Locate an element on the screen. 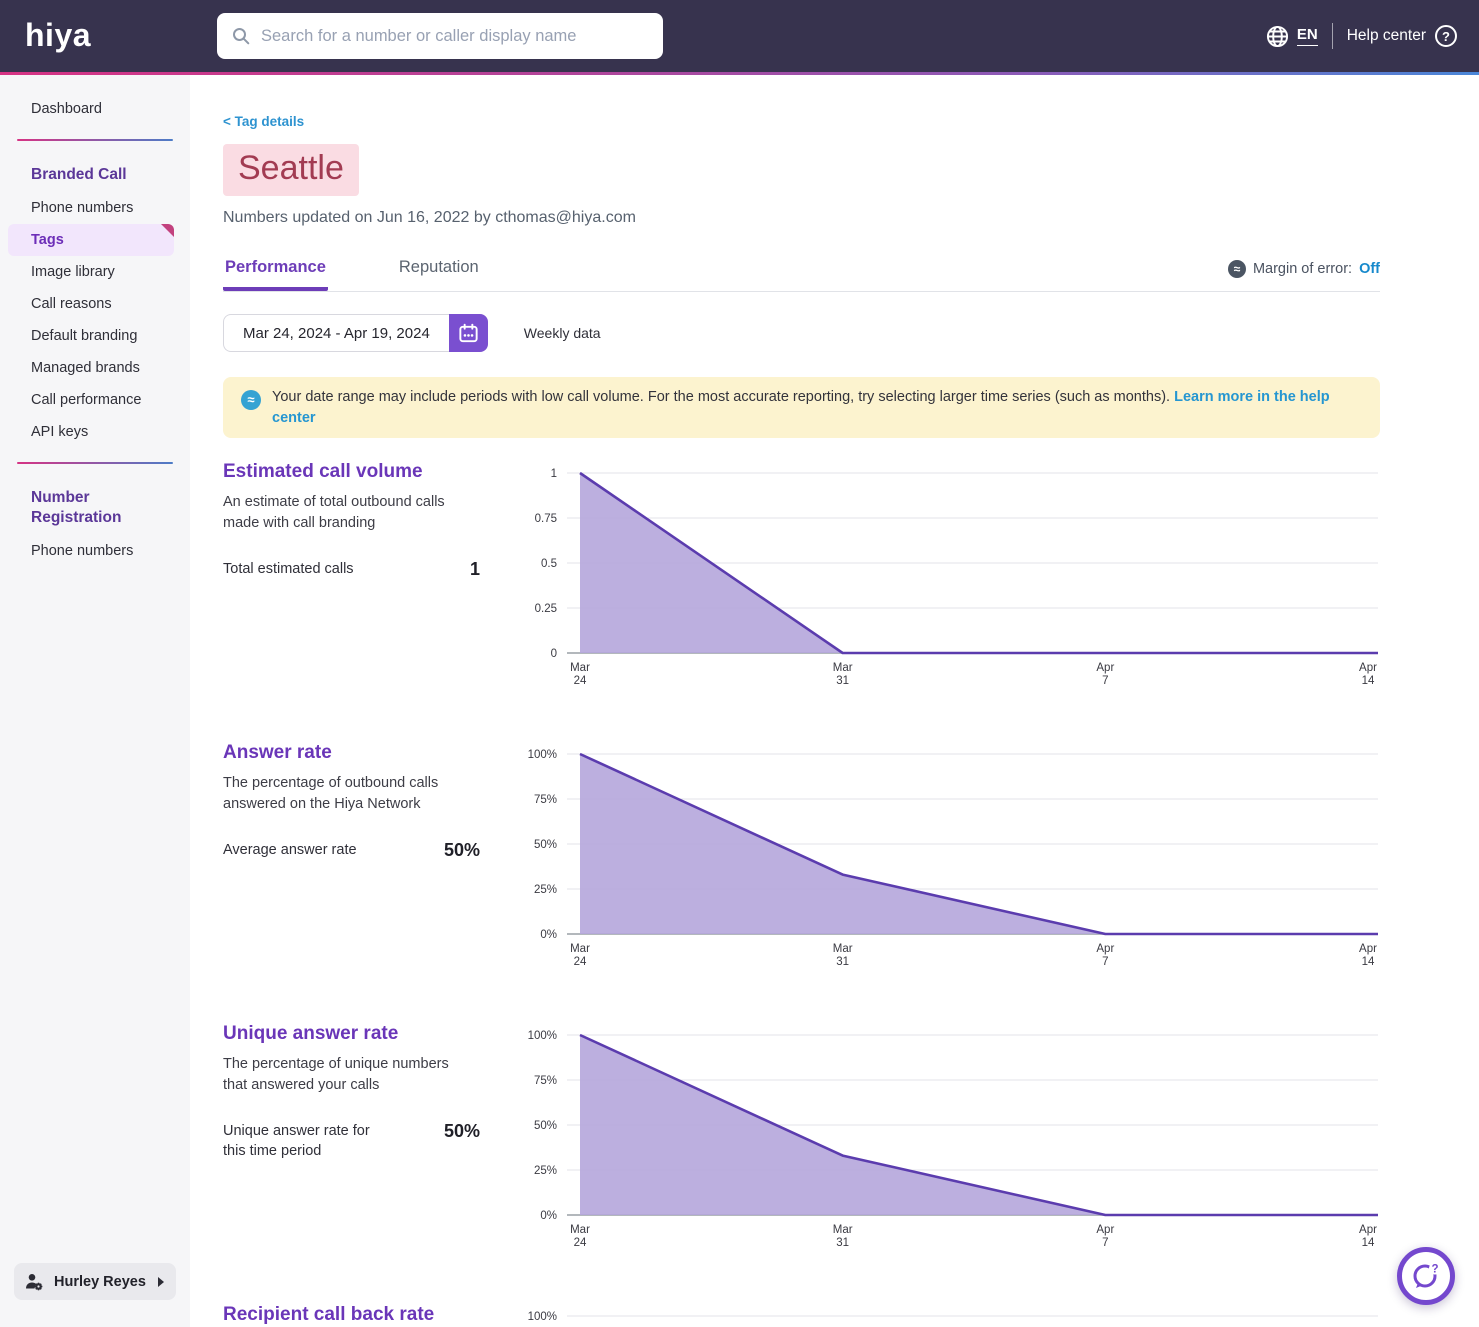 This screenshot has height=1327, width=1479. chat-question-icon: ? is located at coordinates (1427, 1275).